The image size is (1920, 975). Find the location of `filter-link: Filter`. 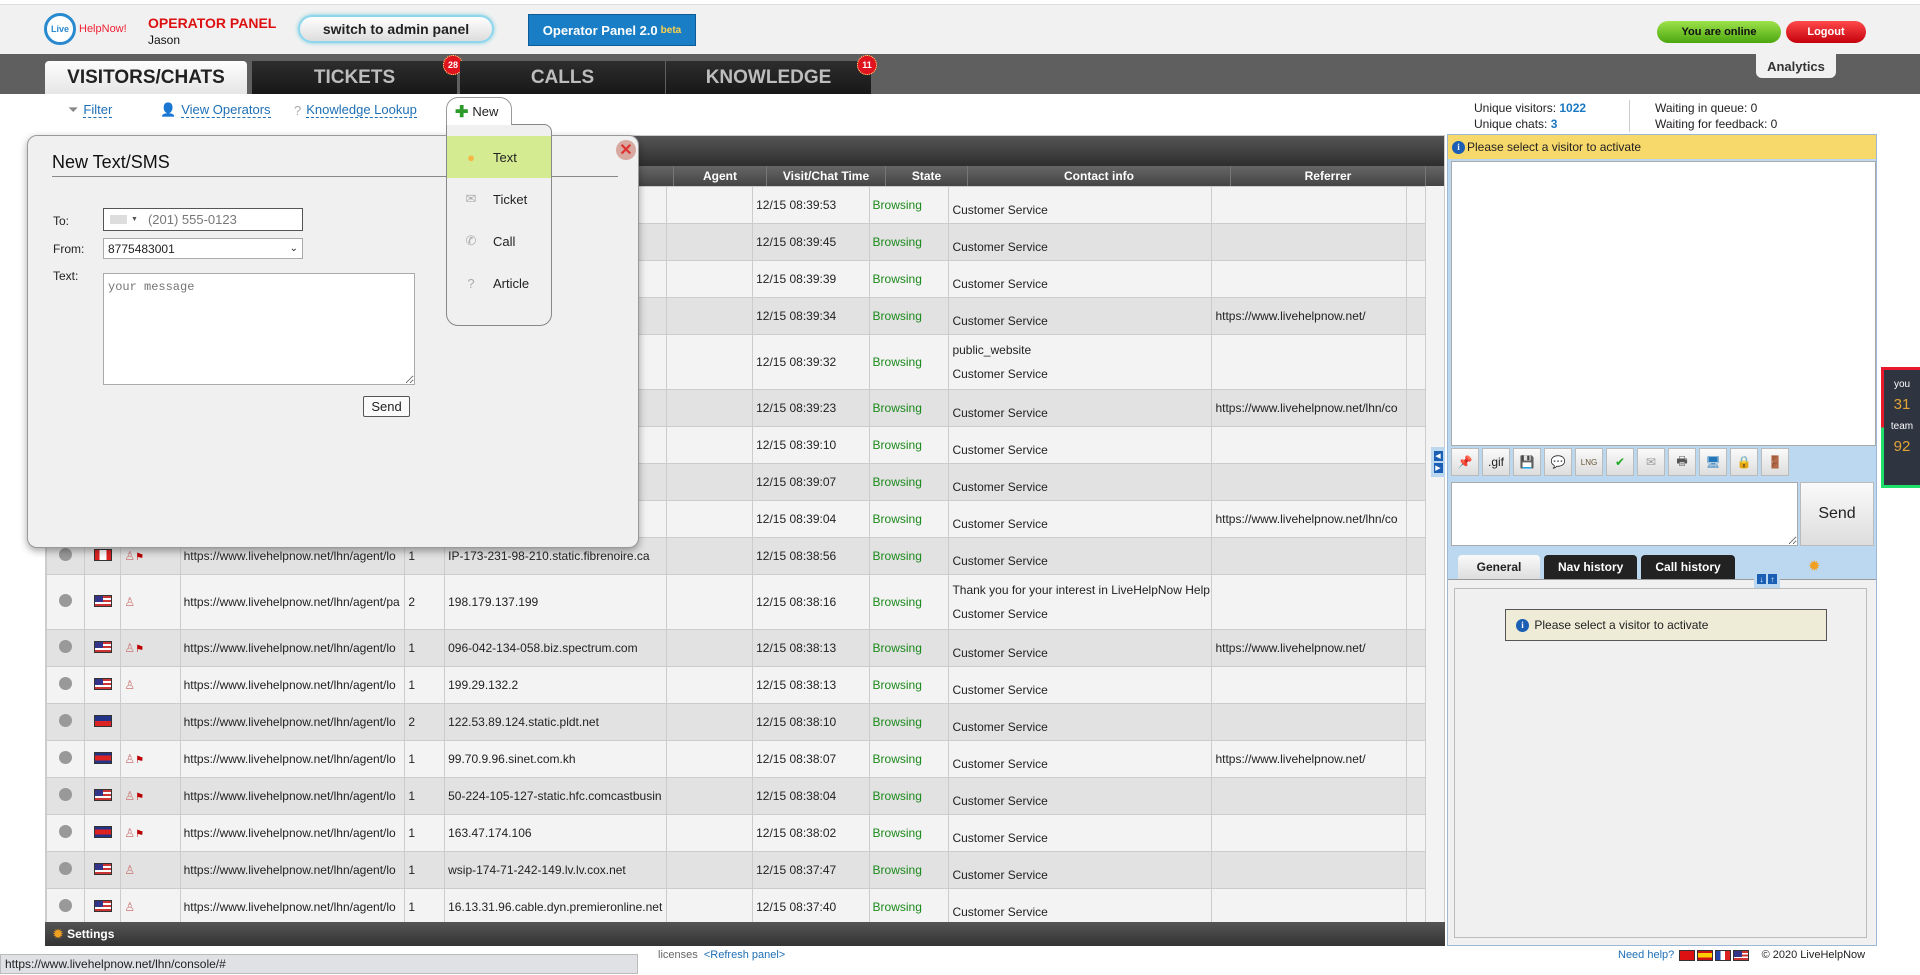

filter-link: Filter is located at coordinates (98, 110).